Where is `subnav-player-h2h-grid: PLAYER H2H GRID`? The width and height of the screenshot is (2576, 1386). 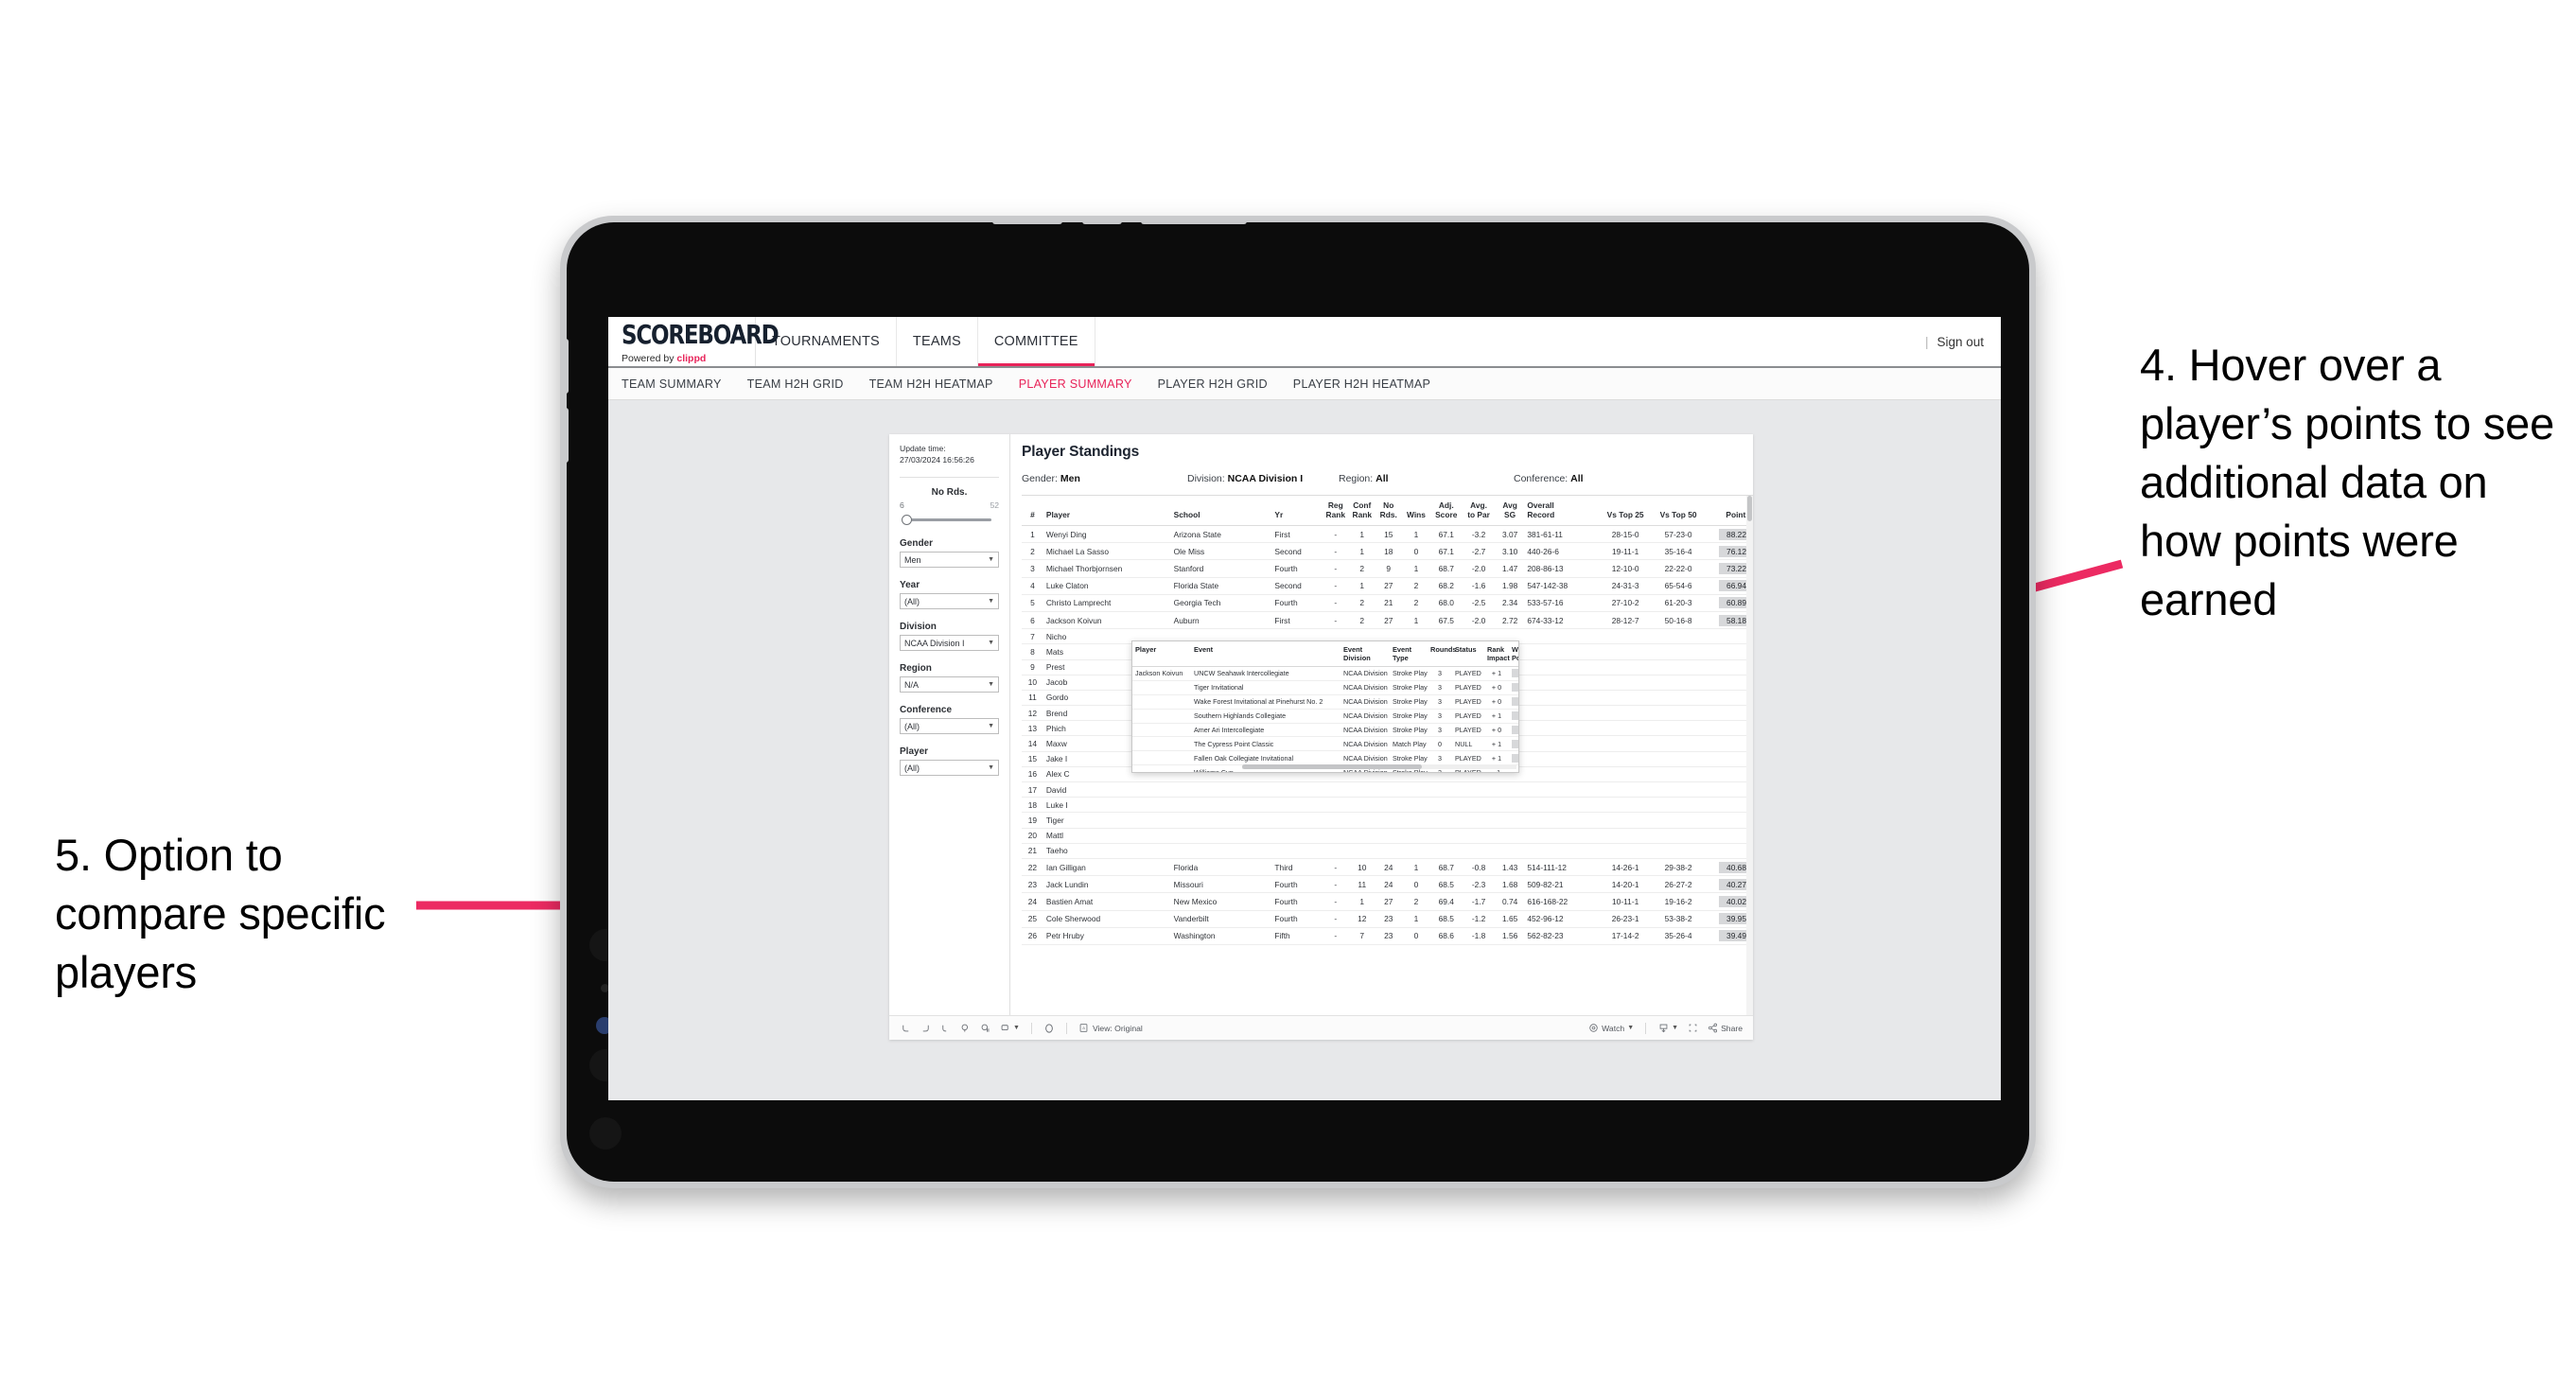
subnav-player-h2h-grid: PLAYER H2H GRID is located at coordinates (1213, 384).